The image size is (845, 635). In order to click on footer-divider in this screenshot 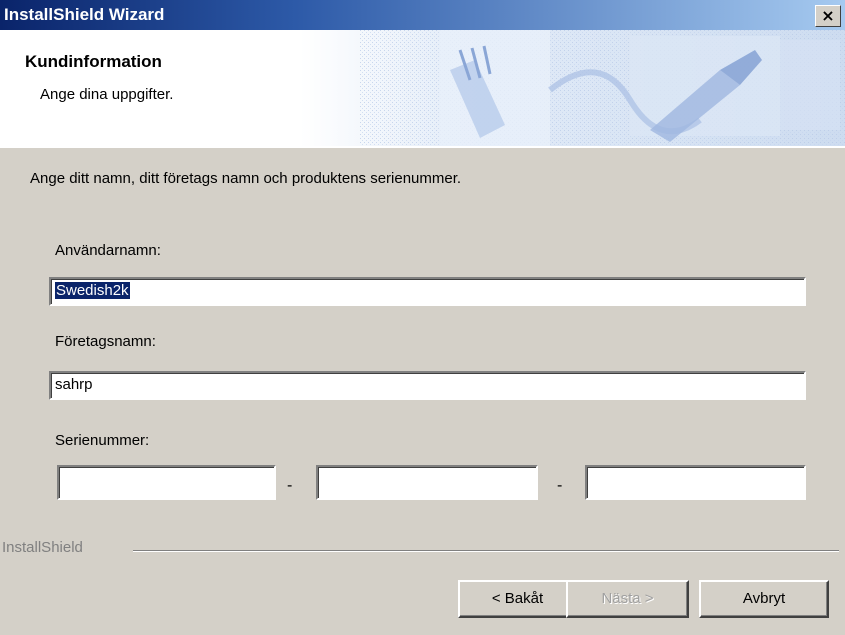, I will do `click(486, 551)`.